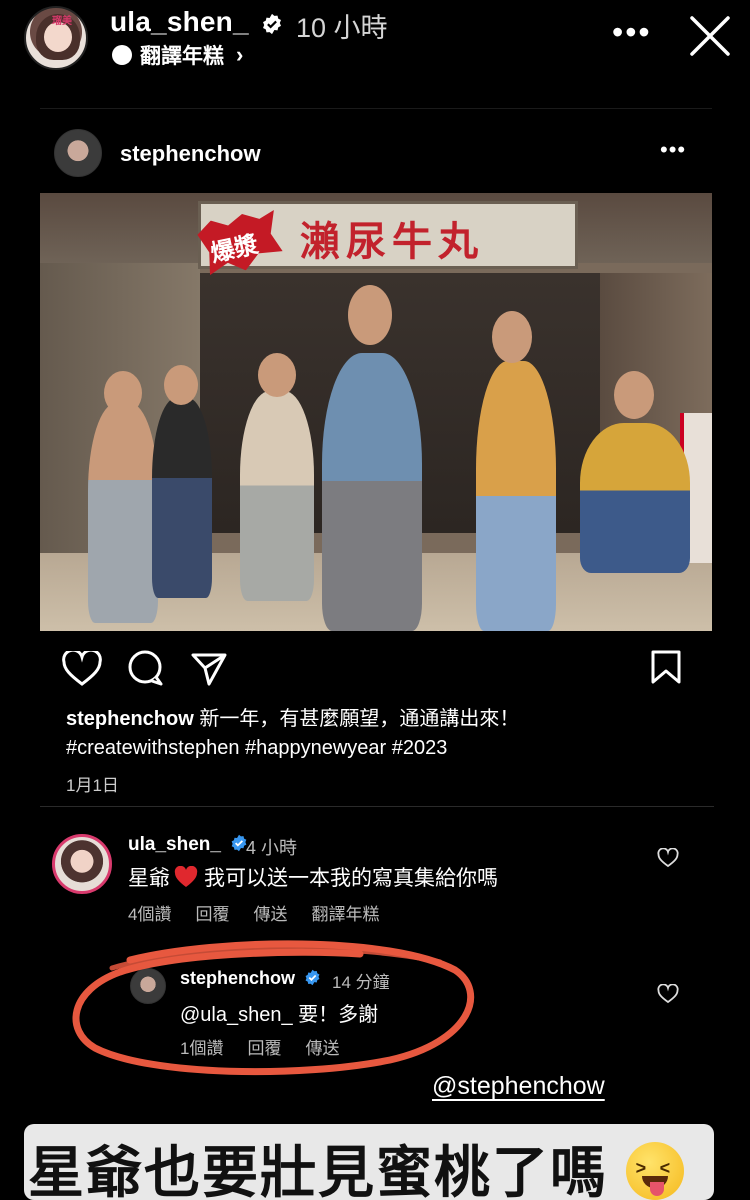 The width and height of the screenshot is (750, 1200). I want to click on comment-avatar, so click(82, 864).